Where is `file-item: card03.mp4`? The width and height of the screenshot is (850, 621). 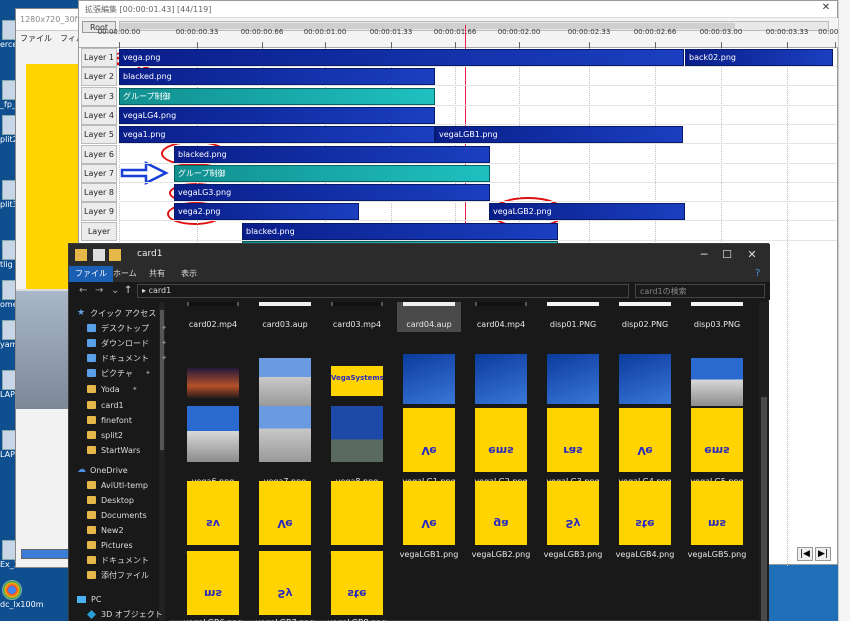
file-item: card03.mp4 is located at coordinates (357, 317).